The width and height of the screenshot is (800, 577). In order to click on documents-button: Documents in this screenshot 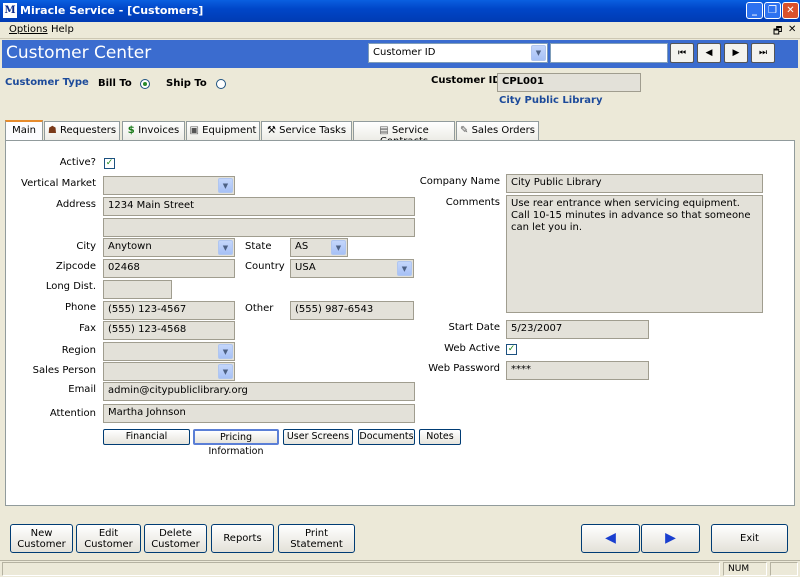, I will do `click(386, 437)`.